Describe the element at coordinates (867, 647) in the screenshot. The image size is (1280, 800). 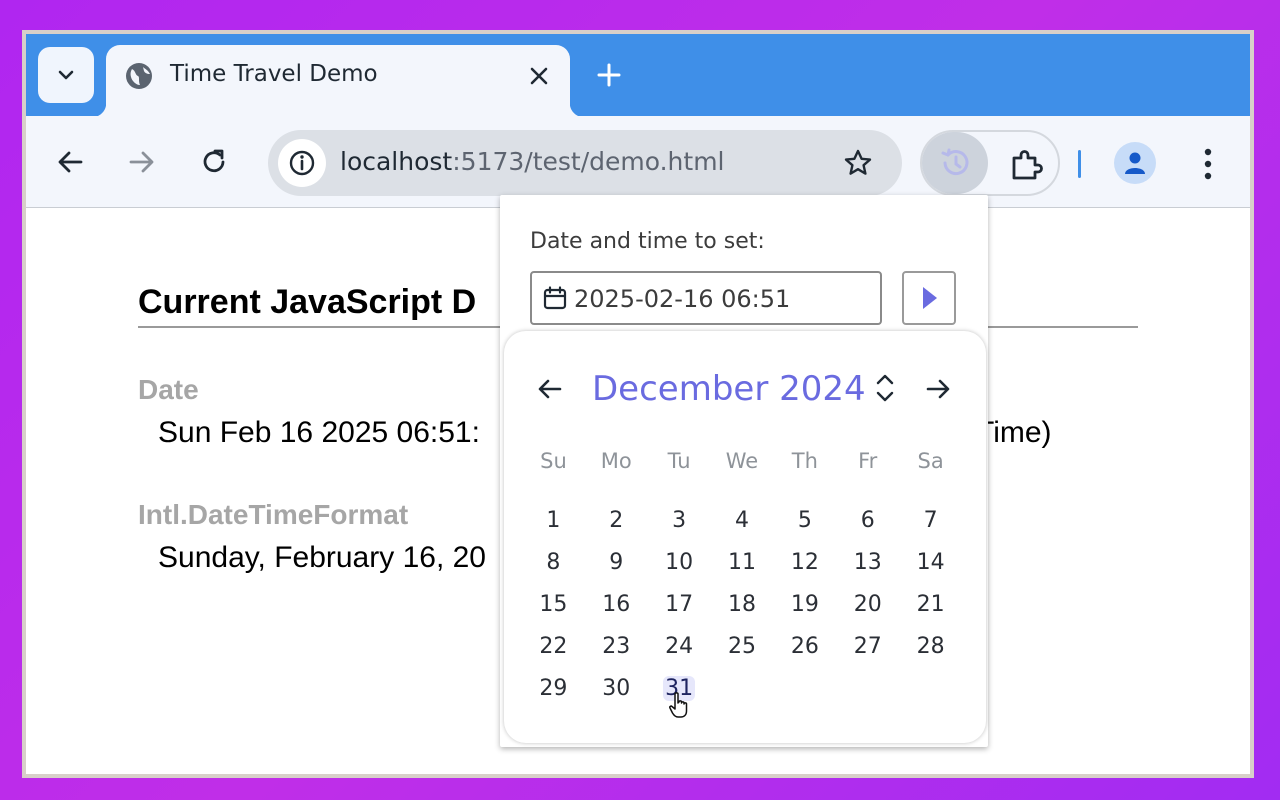
I see `calendar-day: 27` at that location.